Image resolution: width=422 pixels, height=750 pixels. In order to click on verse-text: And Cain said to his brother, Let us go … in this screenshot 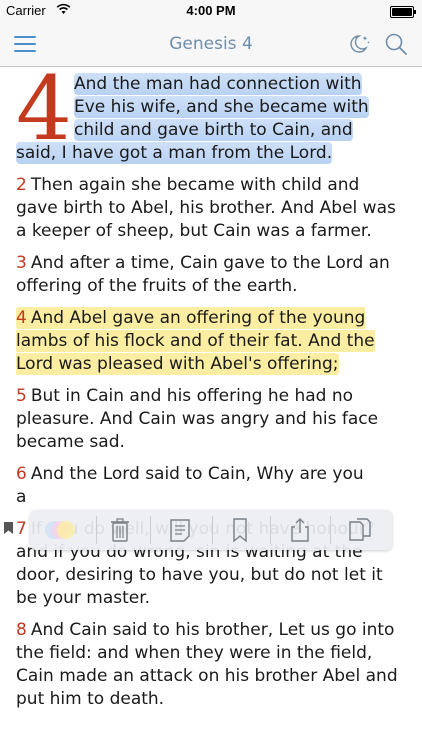, I will do `click(207, 664)`.